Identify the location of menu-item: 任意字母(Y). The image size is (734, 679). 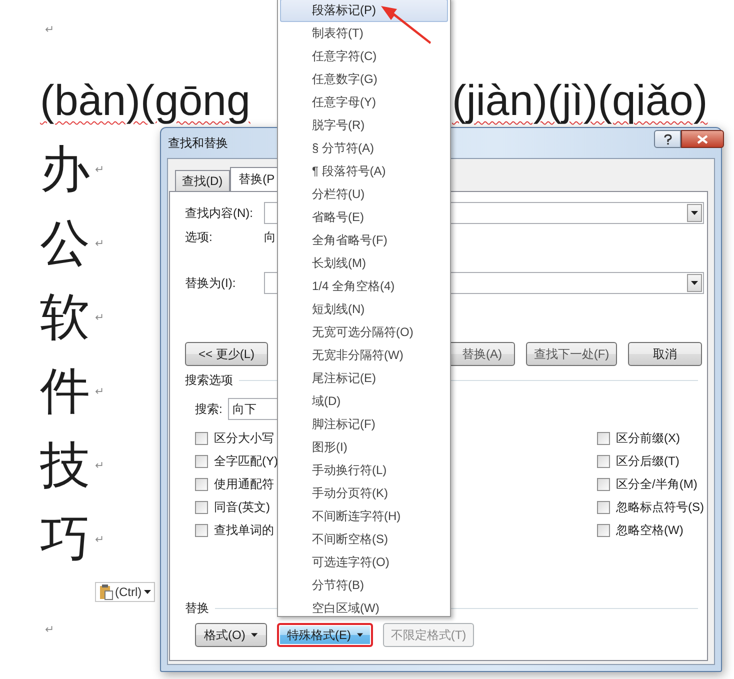
(364, 102).